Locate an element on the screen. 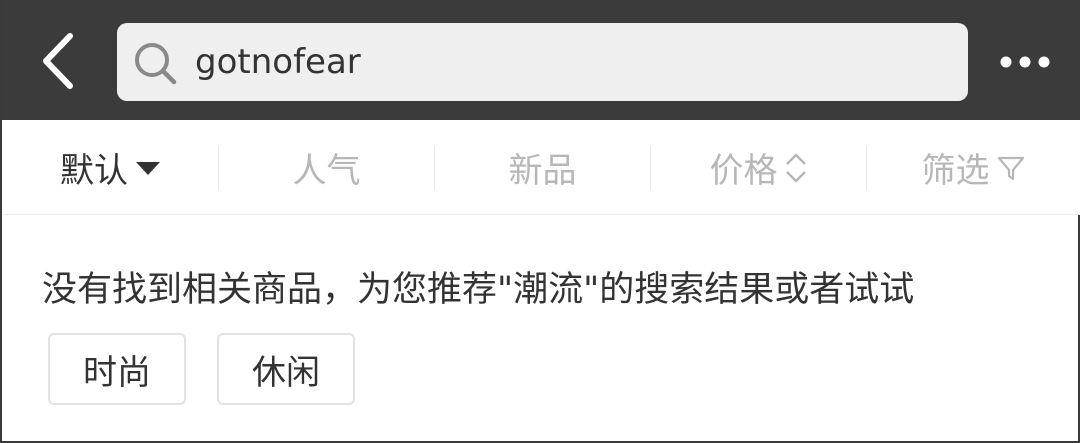  sort-popularity-label: 人气 is located at coordinates (326, 171).